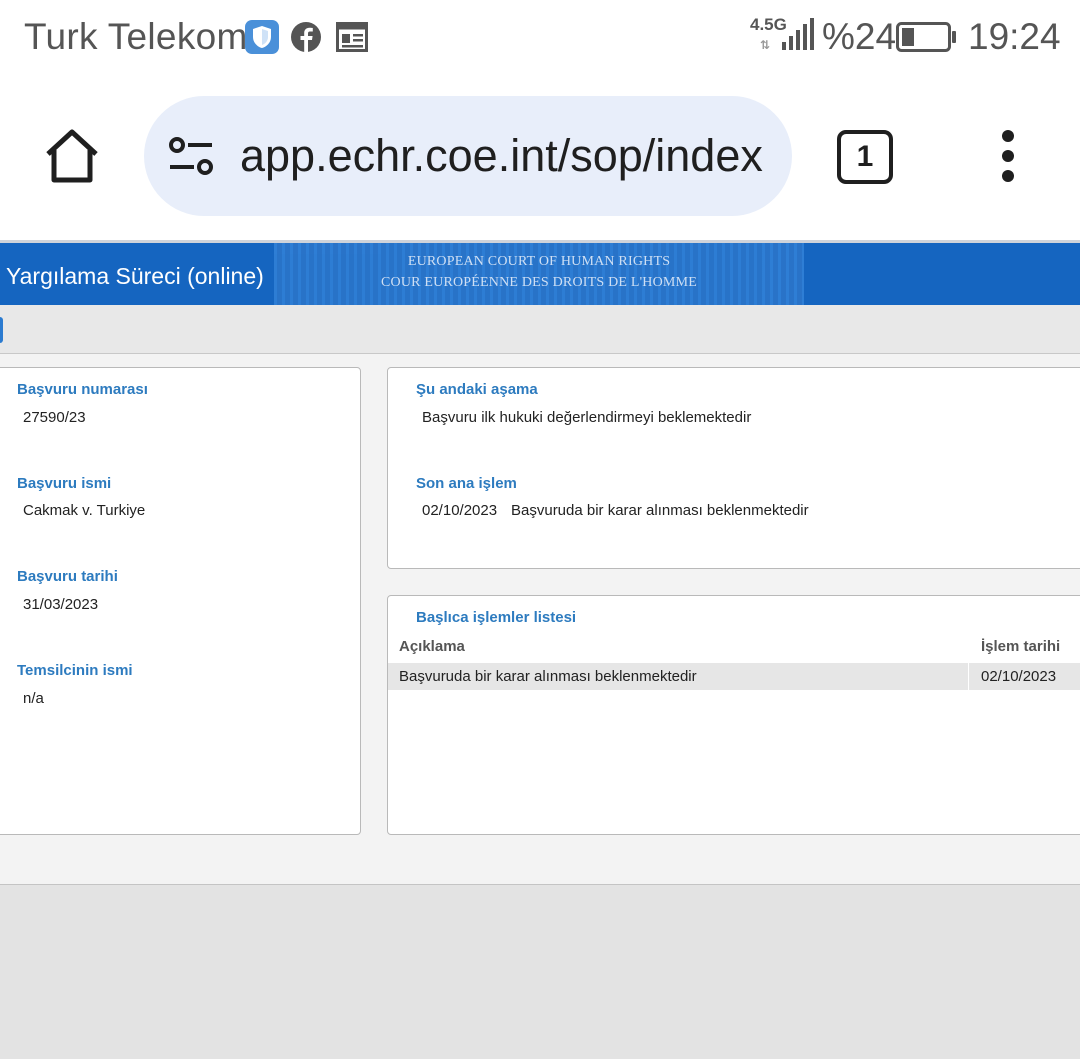 The width and height of the screenshot is (1080, 1059). I want to click on representative-name-value: n/a, so click(33, 698).